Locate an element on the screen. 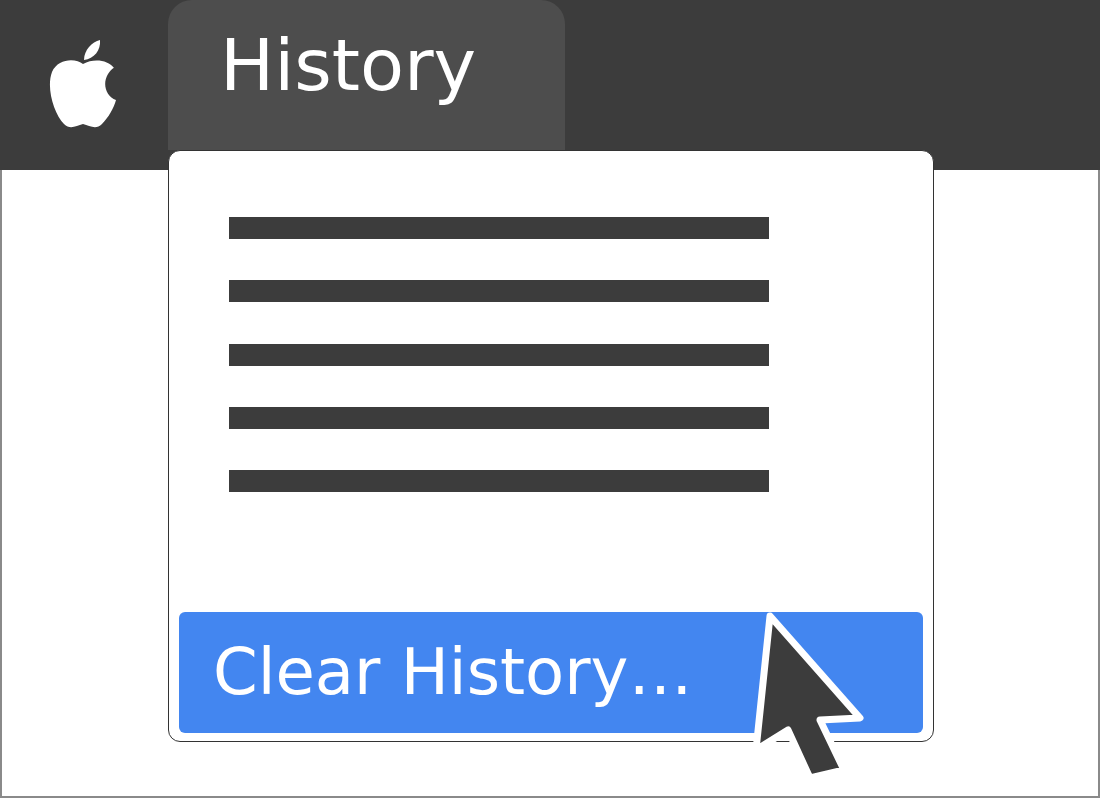 This screenshot has height=800, width=1100. apple-icon is located at coordinates (83, 85).